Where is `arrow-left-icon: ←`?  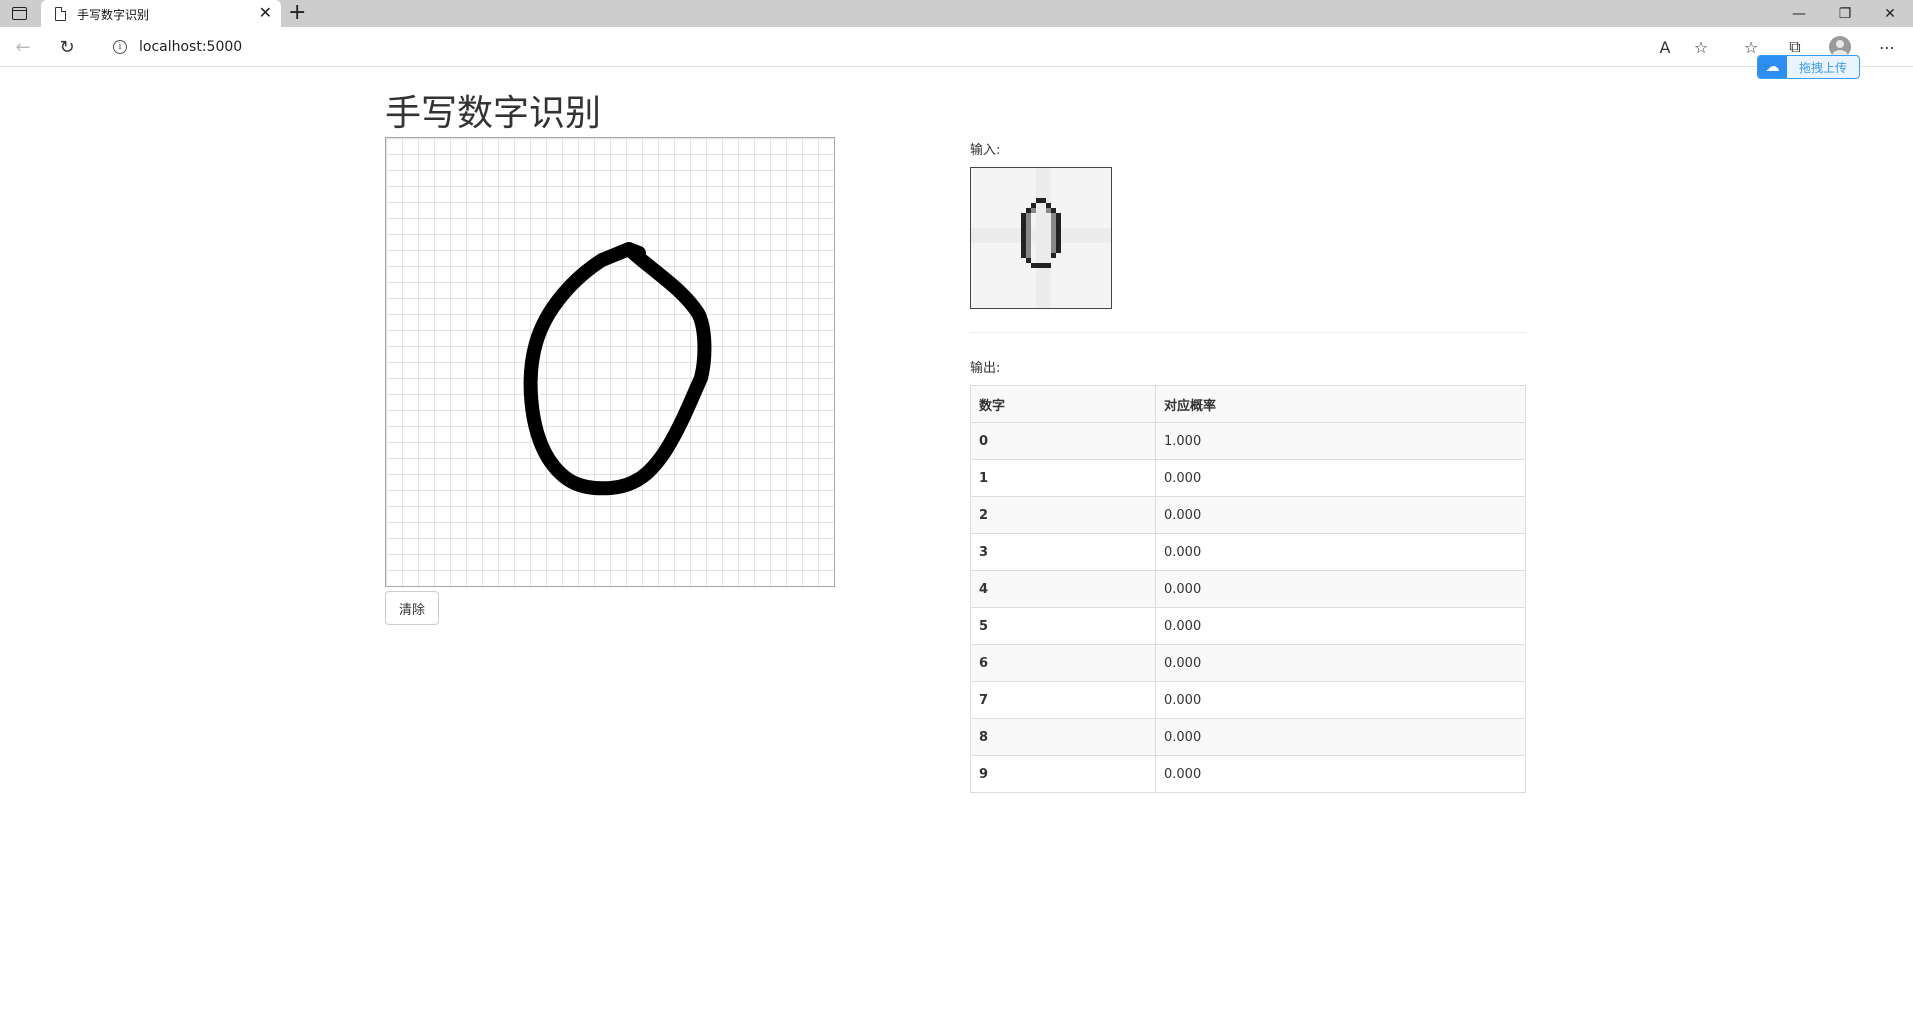 arrow-left-icon: ← is located at coordinates (23, 47).